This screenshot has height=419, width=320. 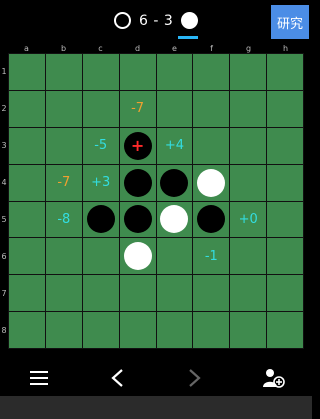 What do you see at coordinates (211, 293) in the screenshot?
I see `board-cell-f7` at bounding box center [211, 293].